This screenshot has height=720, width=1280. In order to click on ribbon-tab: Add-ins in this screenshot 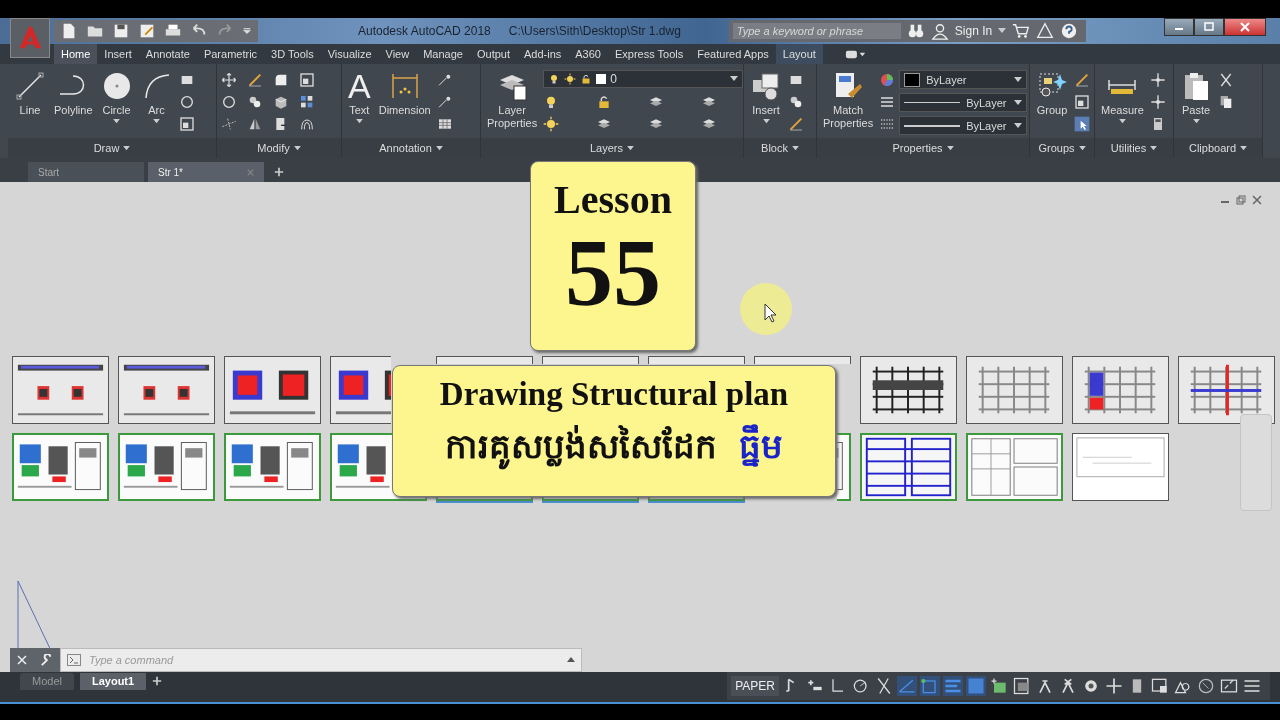, I will do `click(543, 54)`.